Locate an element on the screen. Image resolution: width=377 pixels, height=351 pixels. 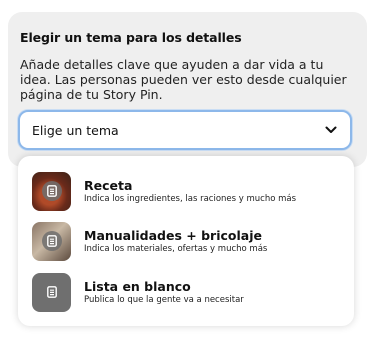
option-subtitle: Publica lo que la gente va a necesitar is located at coordinates (164, 299).